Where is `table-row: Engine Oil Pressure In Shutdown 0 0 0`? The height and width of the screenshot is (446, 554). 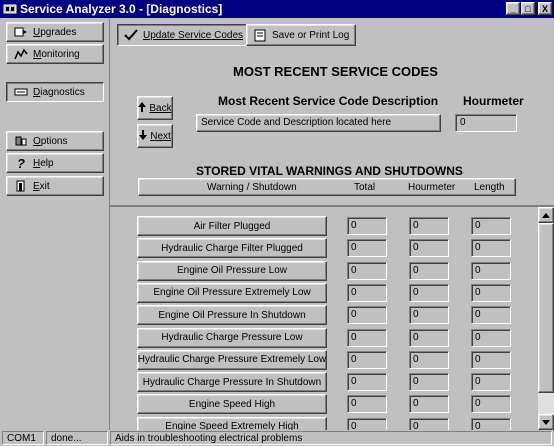
table-row: Engine Oil Pressure In Shutdown 0 0 0 is located at coordinates (320, 316).